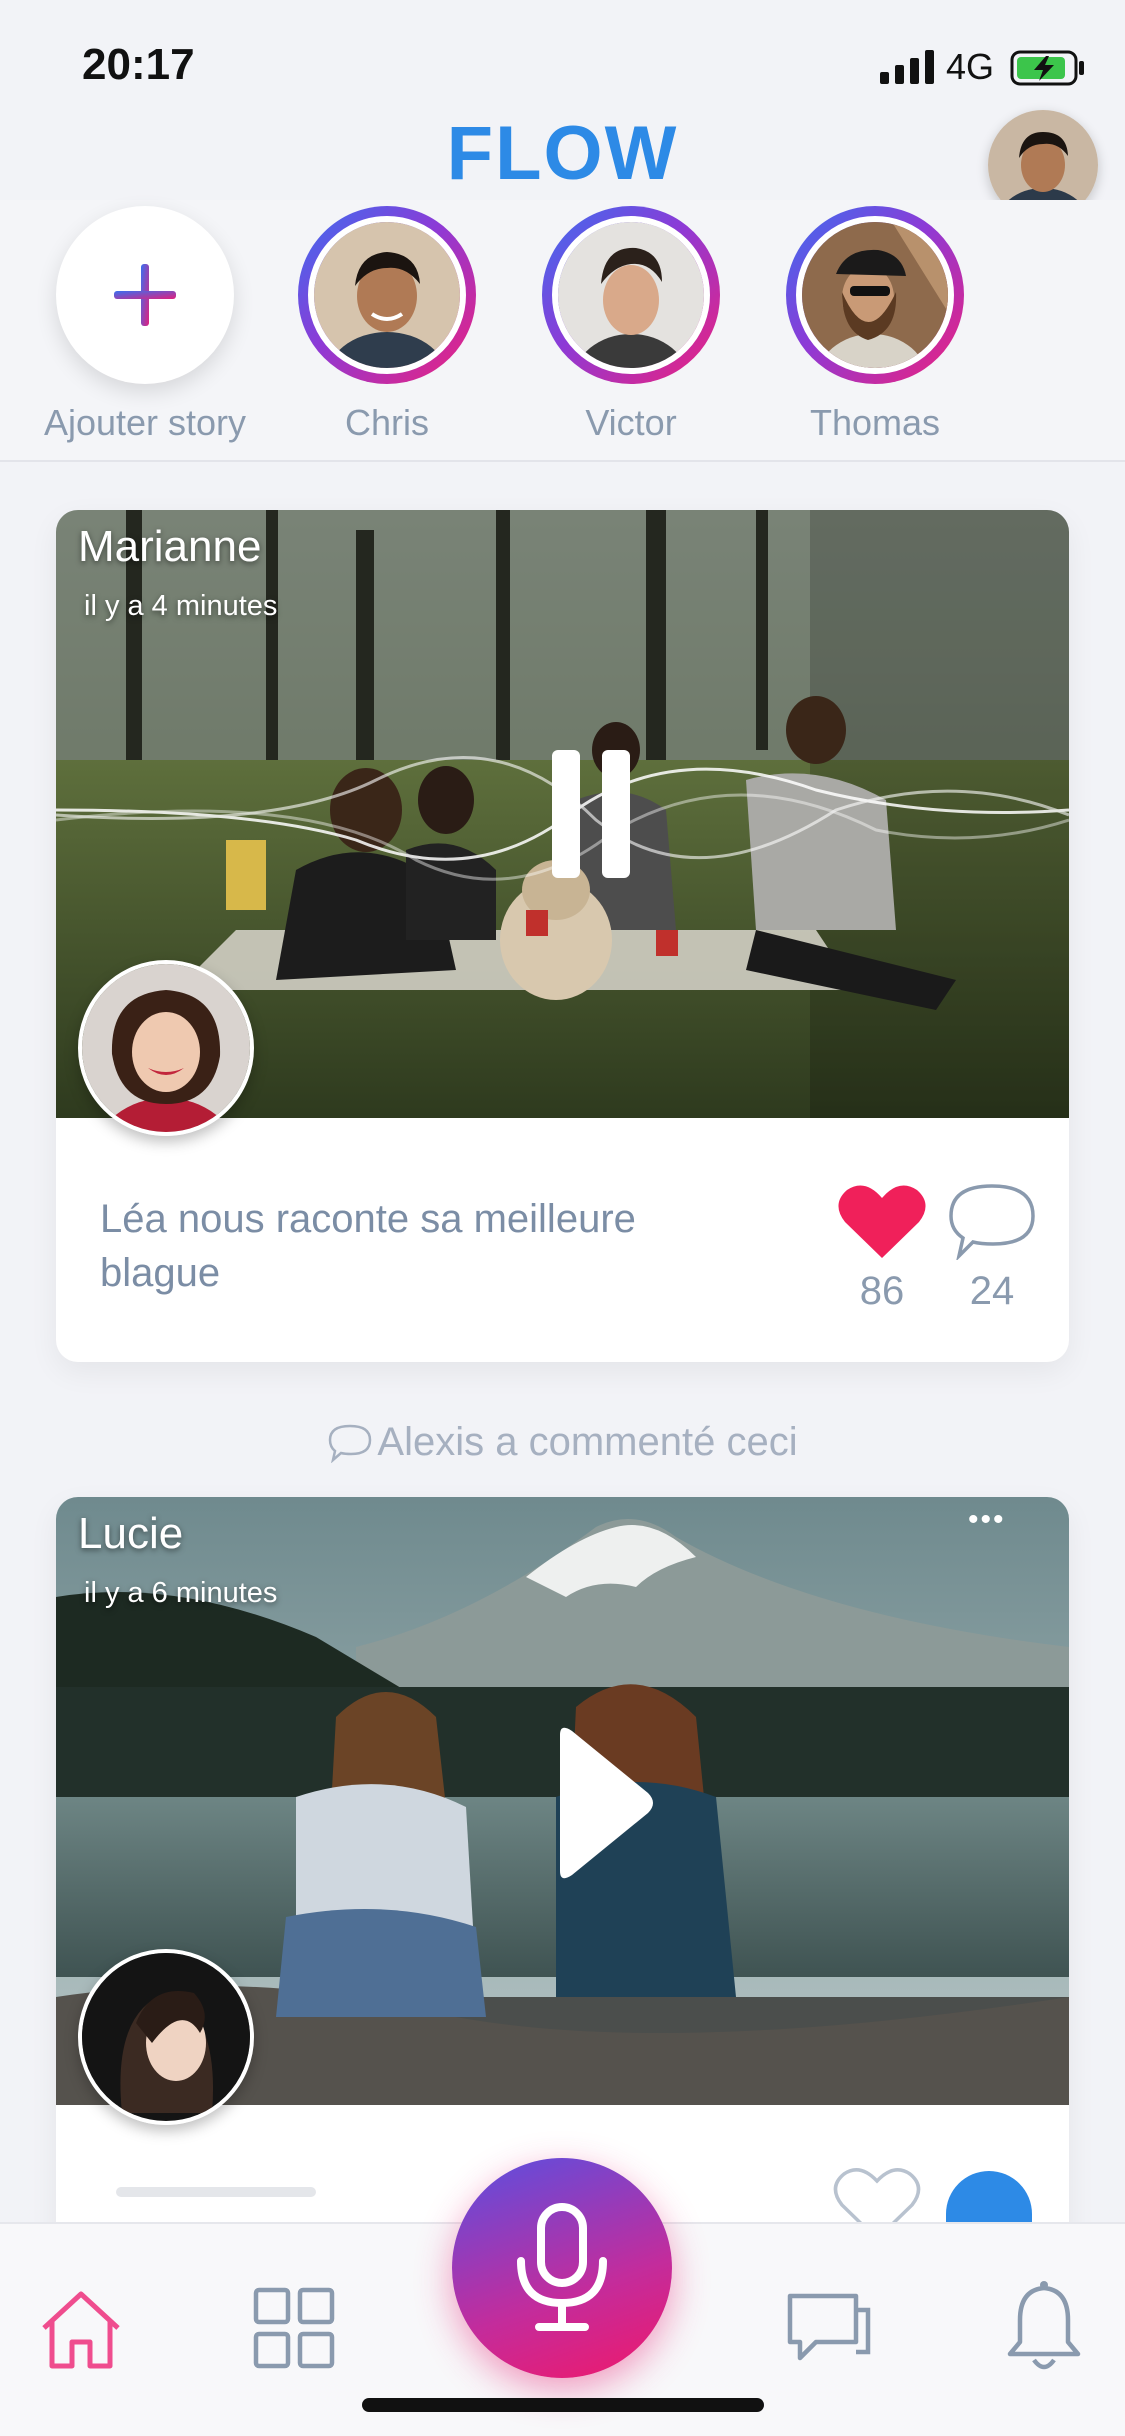 This screenshot has height=2436, width=1125. Describe the element at coordinates (386, 422) in the screenshot. I see `story-label: Chris` at that location.